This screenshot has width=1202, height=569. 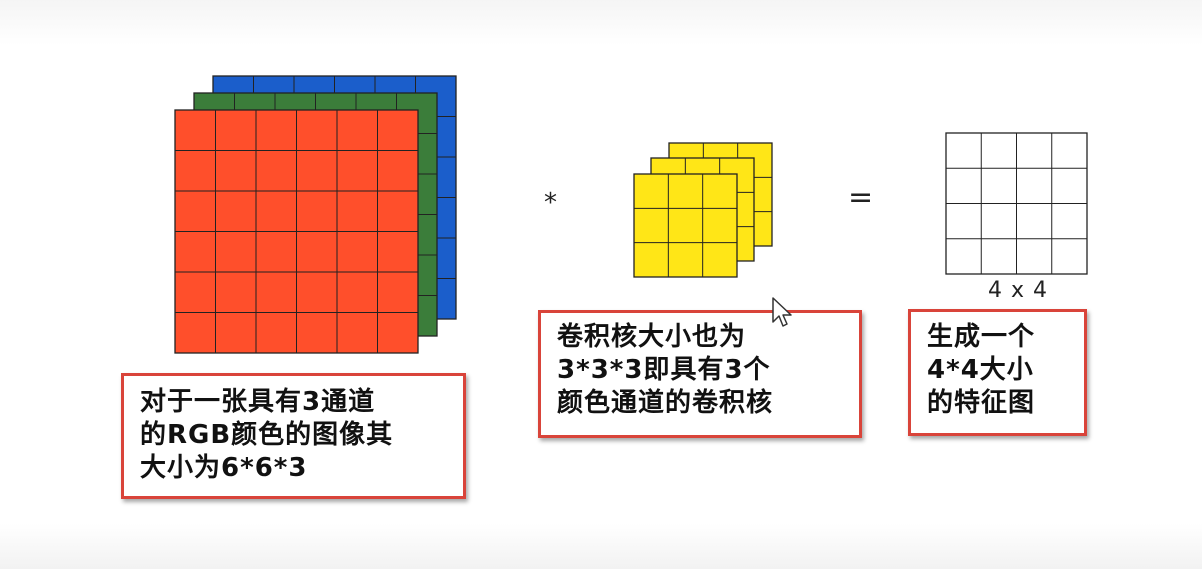 What do you see at coordinates (981, 403) in the screenshot?
I see `caption-line: 的特征图` at bounding box center [981, 403].